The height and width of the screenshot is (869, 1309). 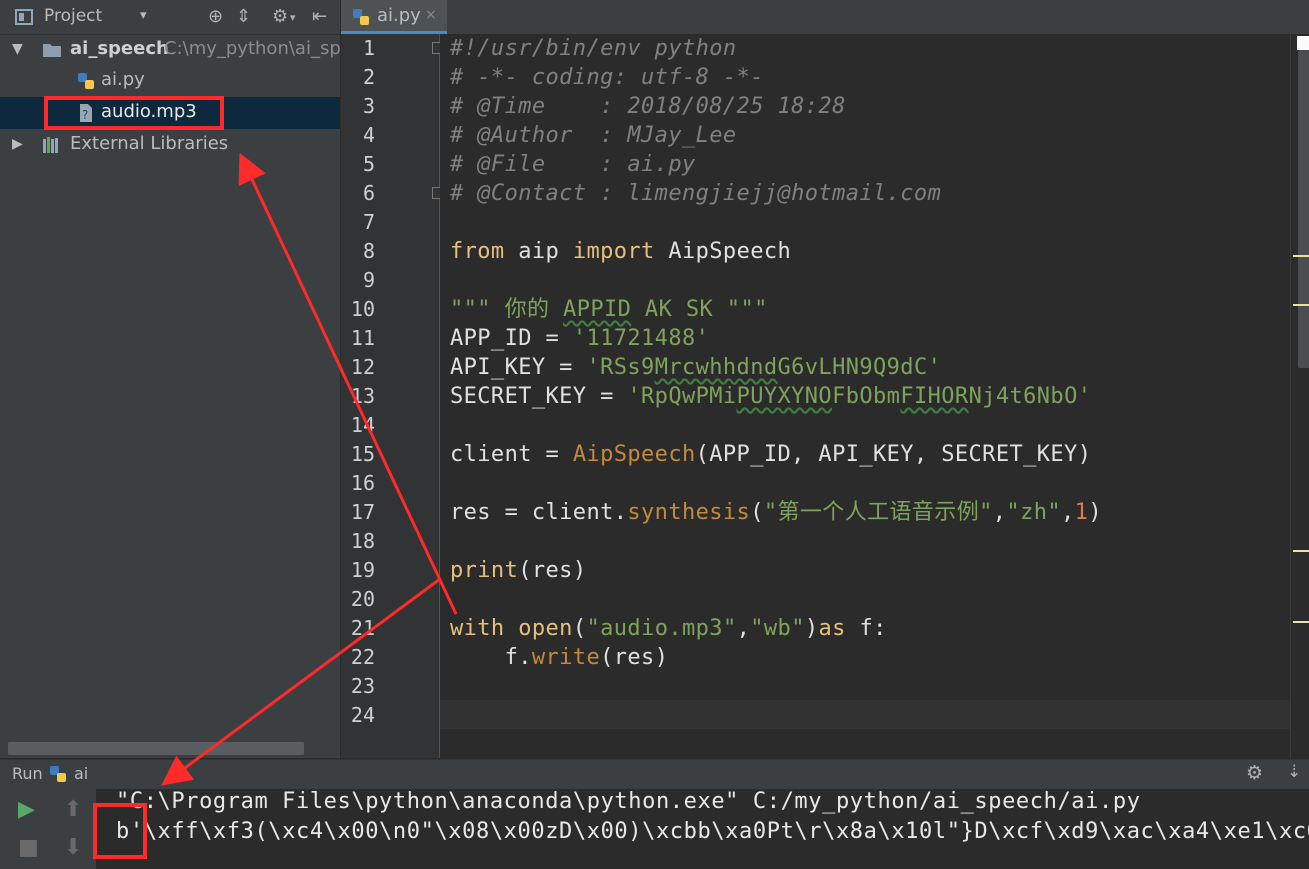 I want to click on error-stripe, so click(x=1299, y=396).